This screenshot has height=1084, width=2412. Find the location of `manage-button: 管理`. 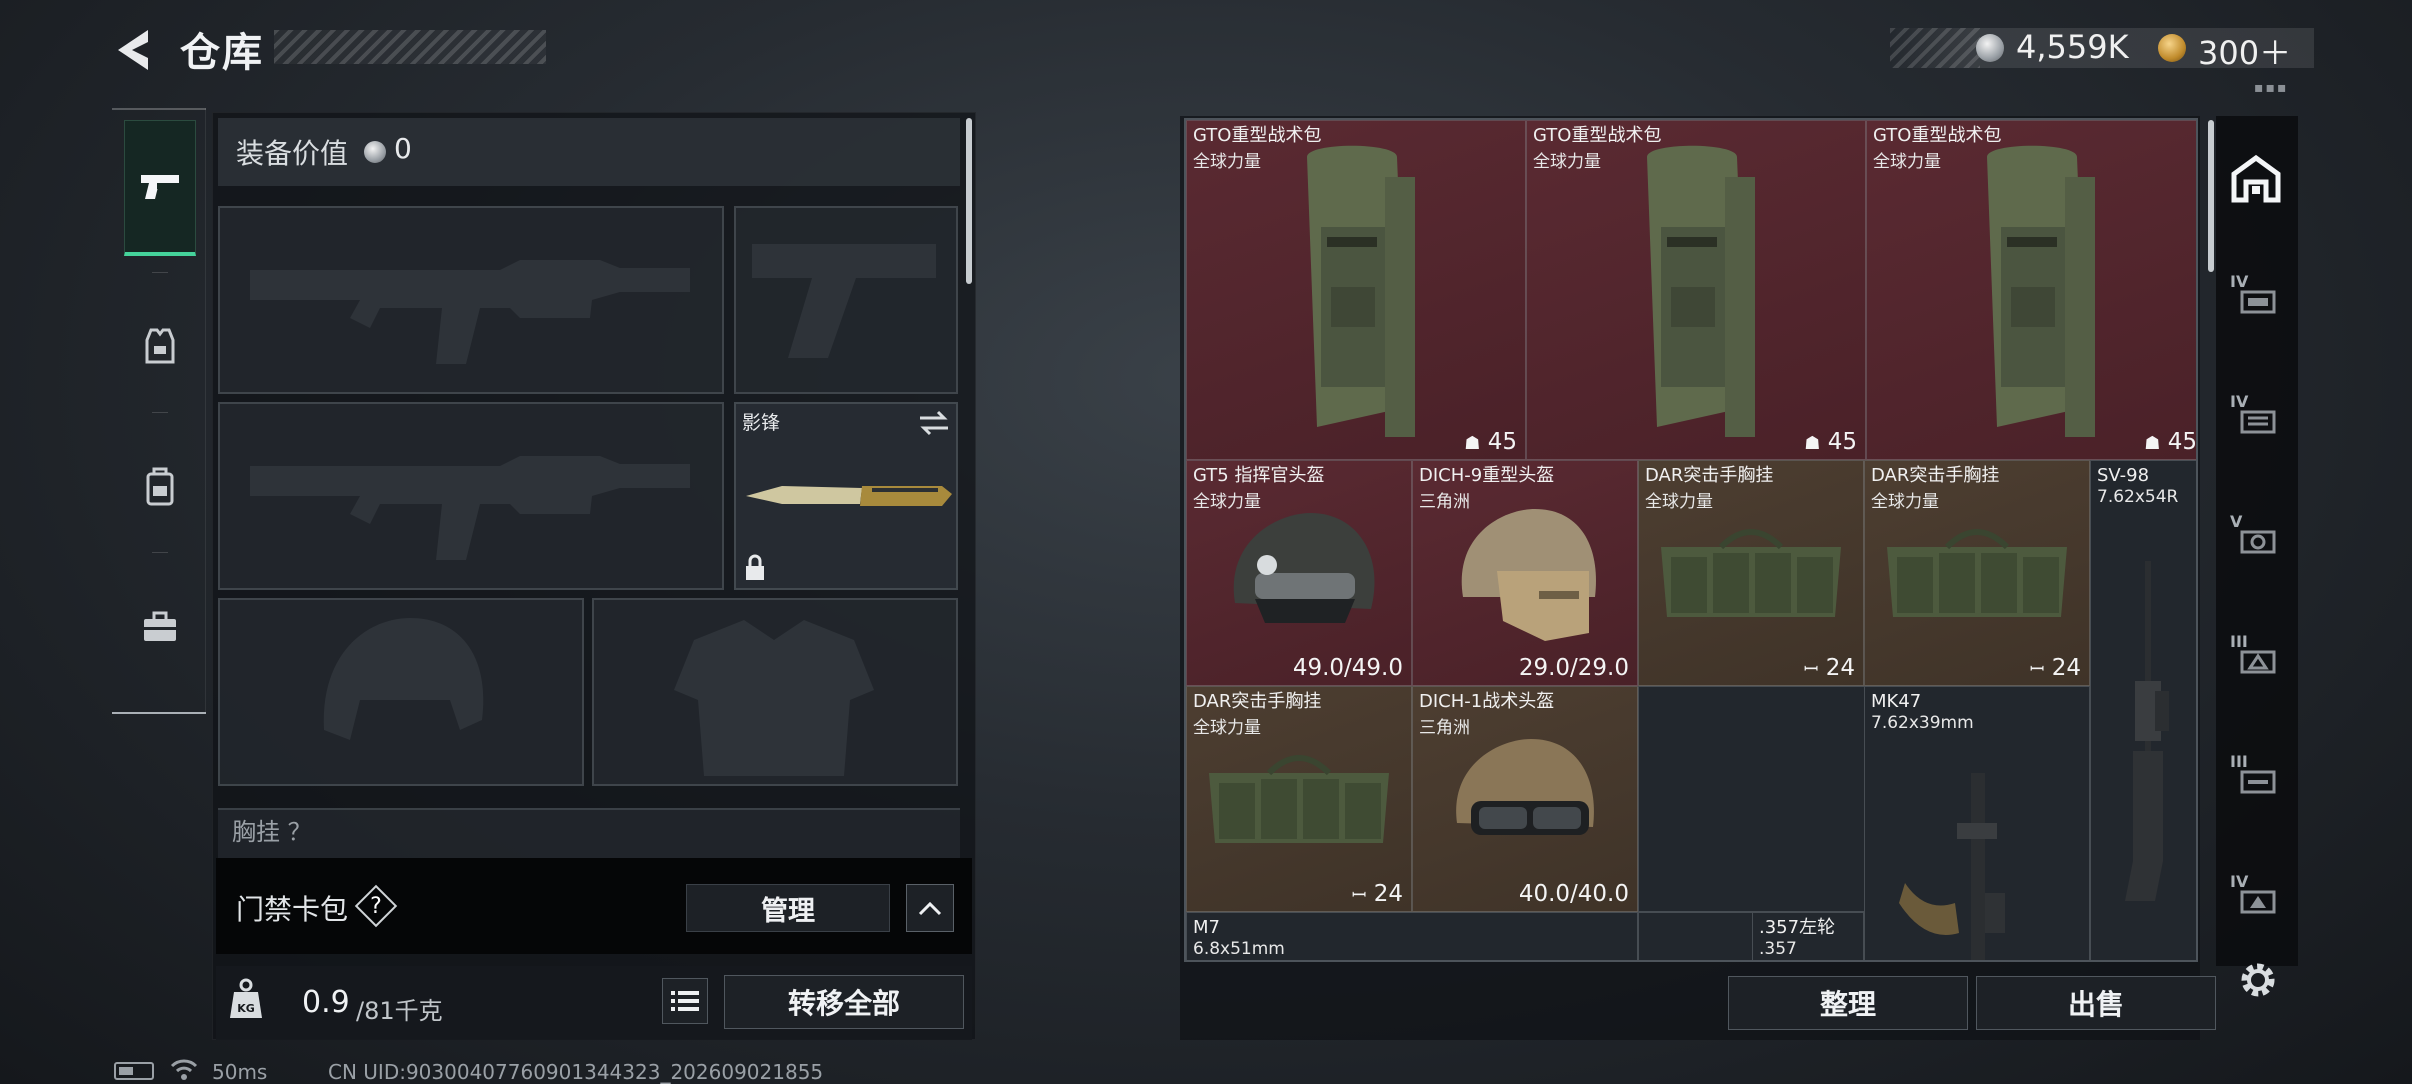

manage-button: 管理 is located at coordinates (788, 908).